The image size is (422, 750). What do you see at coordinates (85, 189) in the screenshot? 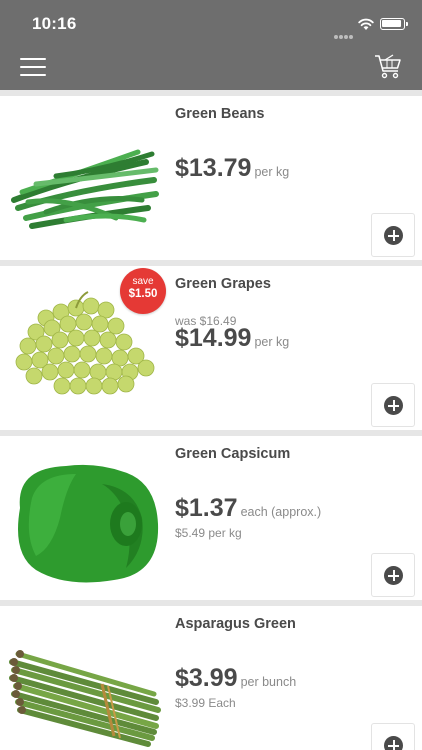
I see `green-beans-image` at bounding box center [85, 189].